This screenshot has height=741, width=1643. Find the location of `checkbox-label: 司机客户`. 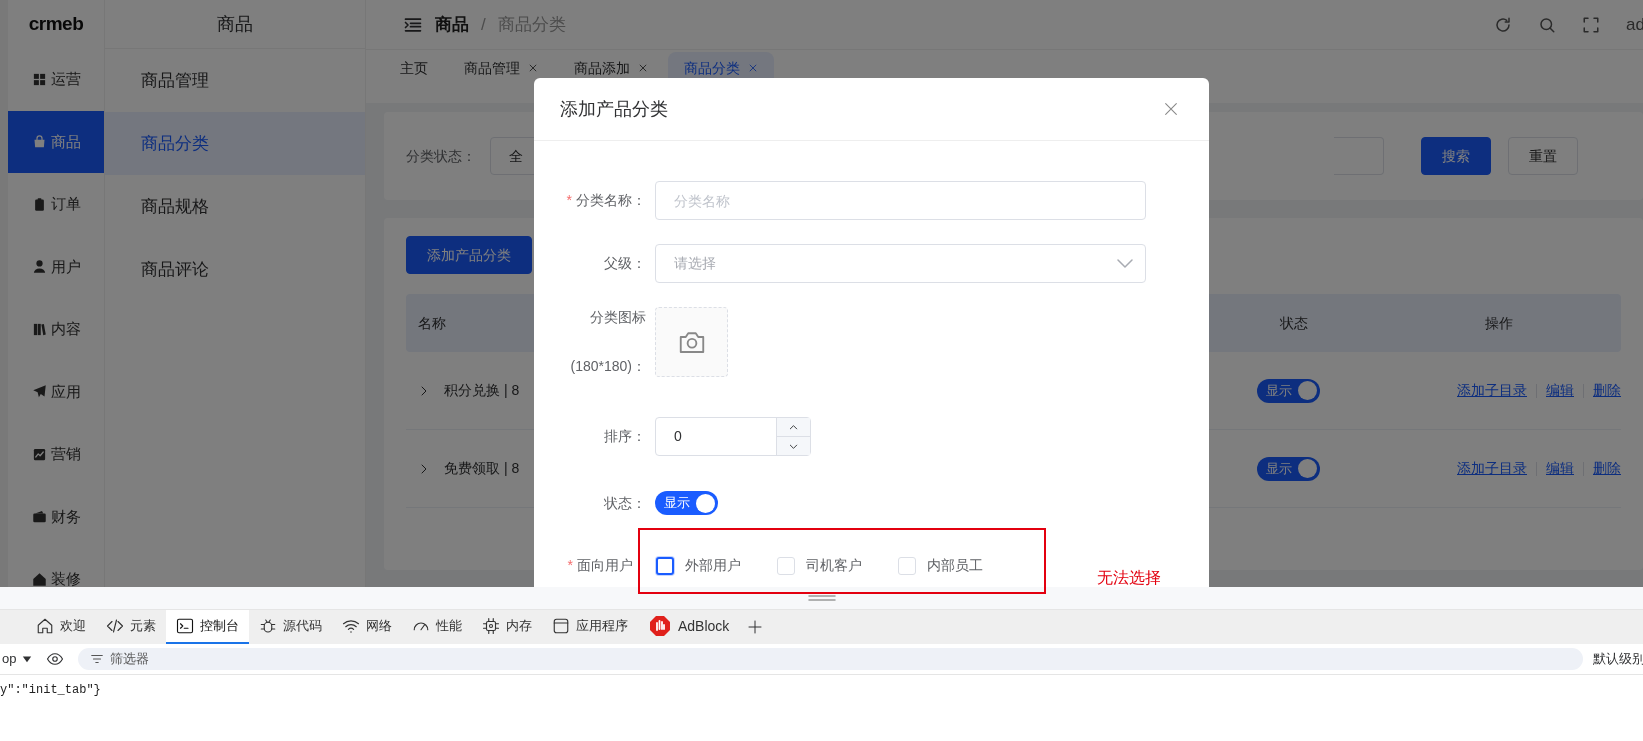

checkbox-label: 司机客户 is located at coordinates (834, 565).